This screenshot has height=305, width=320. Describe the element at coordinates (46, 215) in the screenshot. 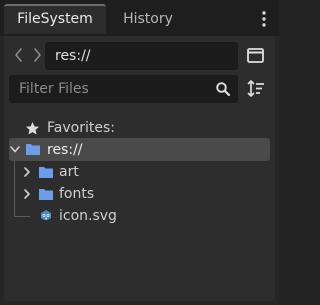

I see `svg-file-icon` at that location.